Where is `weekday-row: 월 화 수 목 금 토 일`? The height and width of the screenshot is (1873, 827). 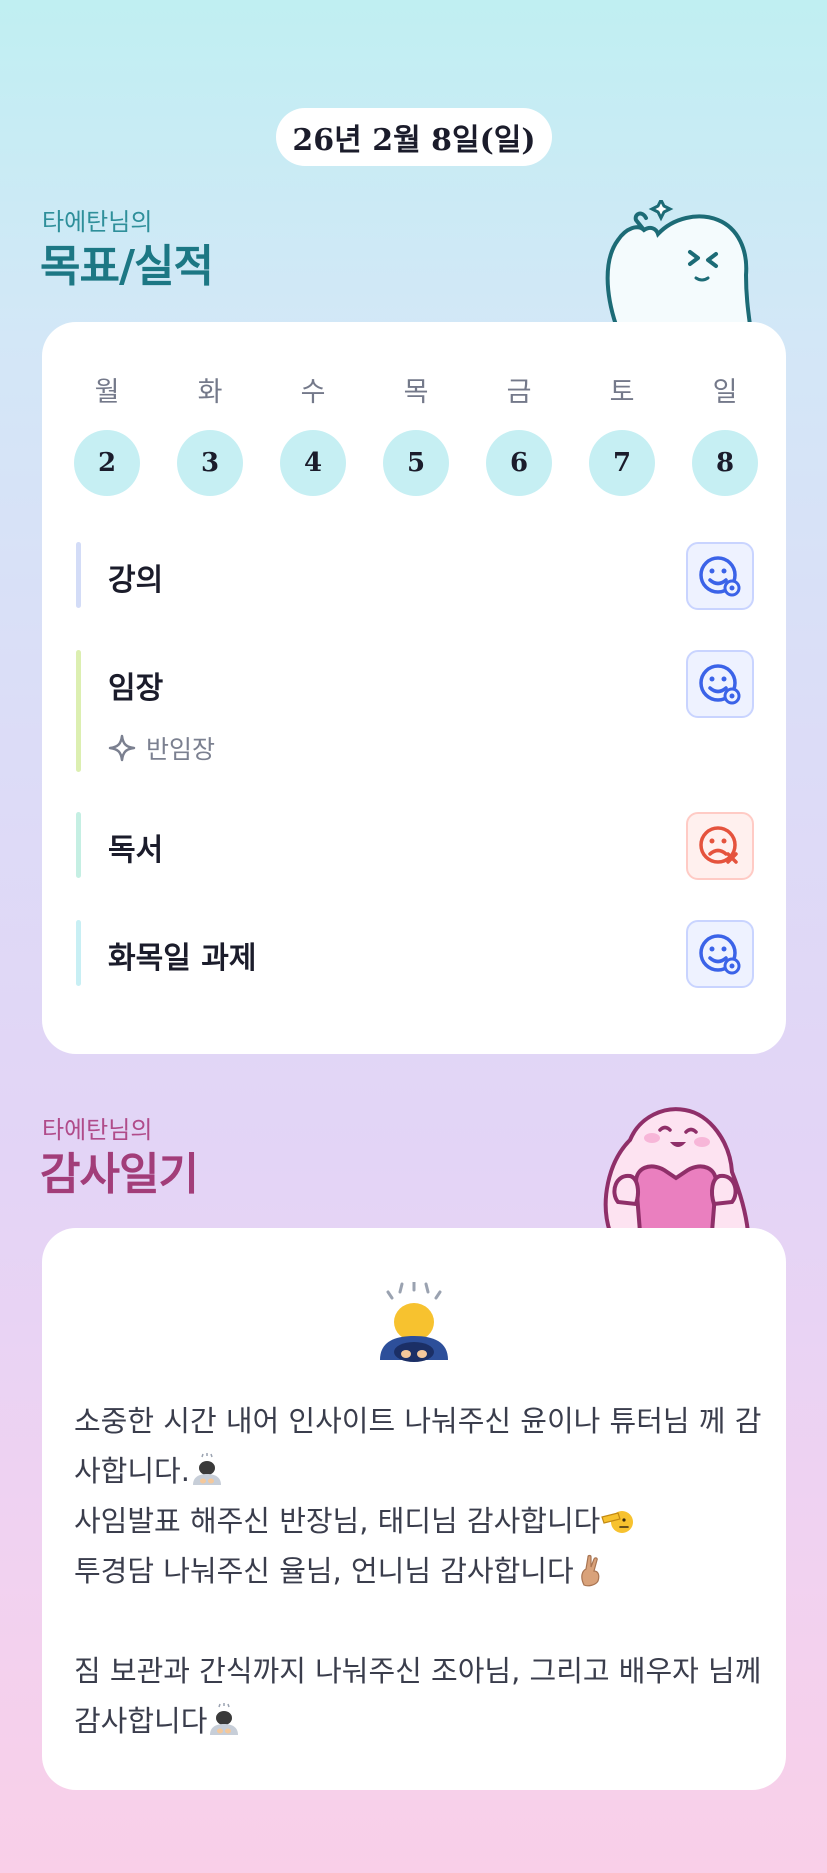 weekday-row: 월 화 수 목 금 토 일 is located at coordinates (416, 389).